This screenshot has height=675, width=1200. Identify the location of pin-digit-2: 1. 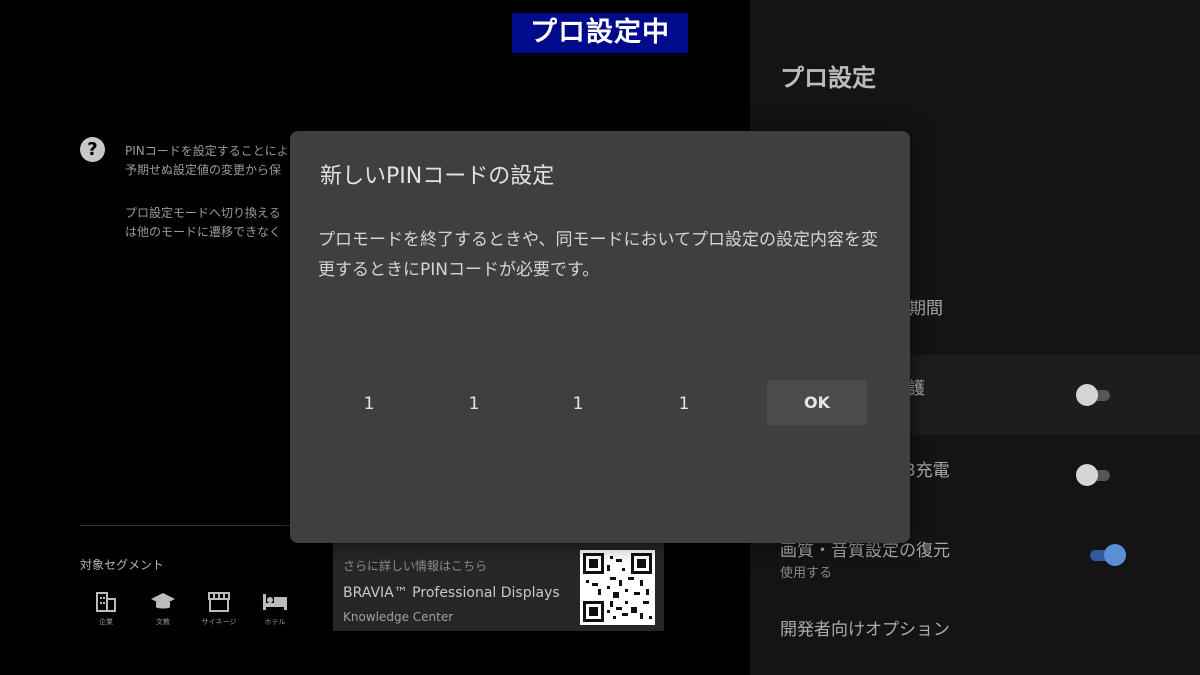
(474, 404).